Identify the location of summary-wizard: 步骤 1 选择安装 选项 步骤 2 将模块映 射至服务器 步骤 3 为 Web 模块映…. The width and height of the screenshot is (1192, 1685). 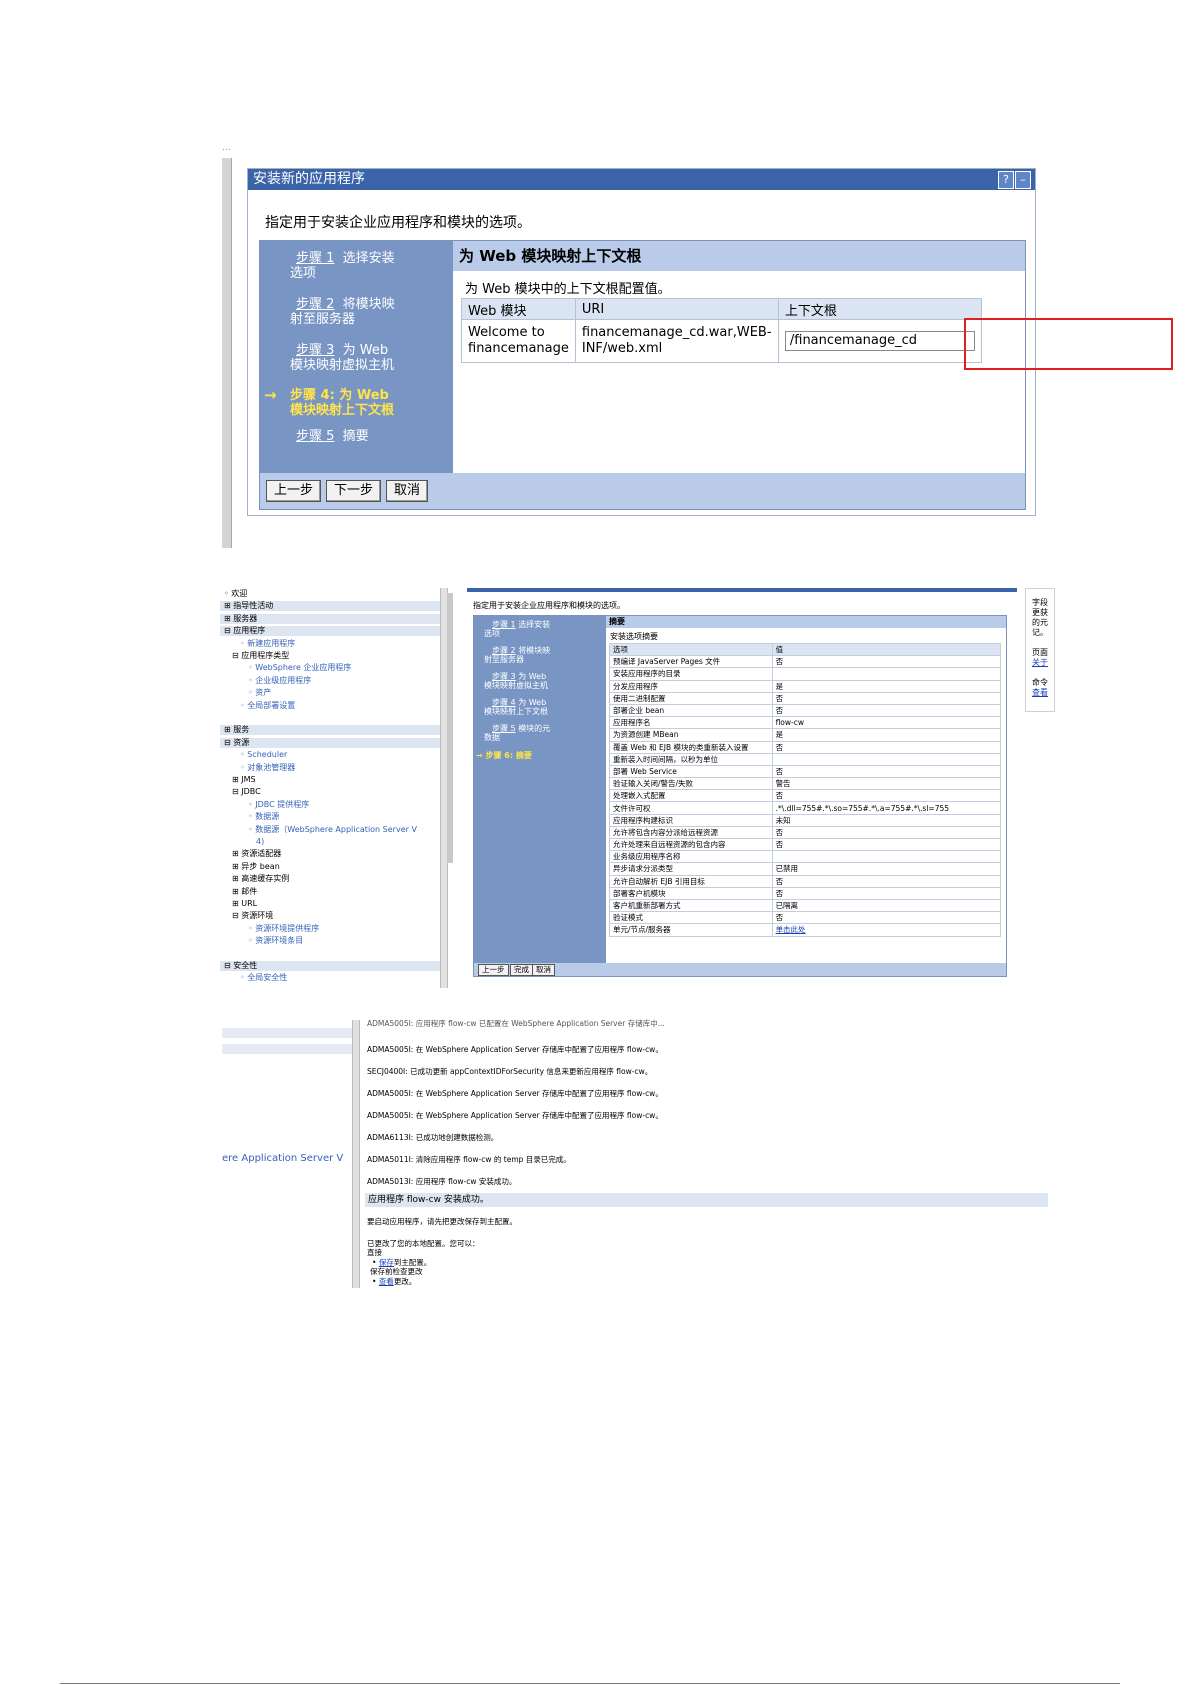
(740, 796).